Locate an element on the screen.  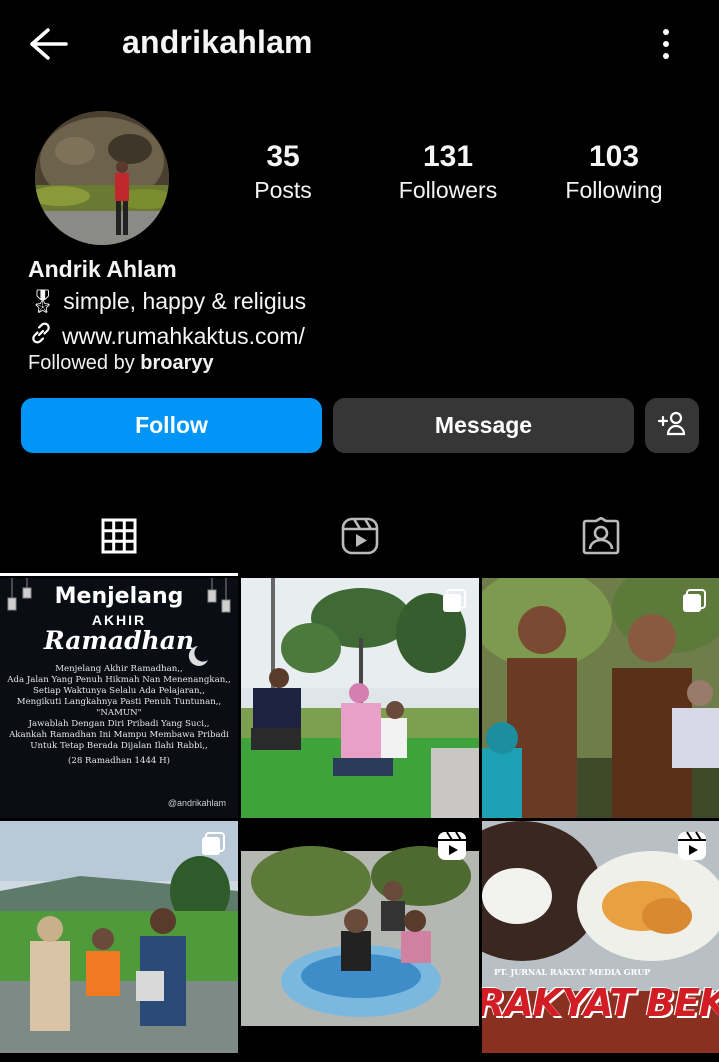
top-bar: andrikahlam is located at coordinates (359, 44).